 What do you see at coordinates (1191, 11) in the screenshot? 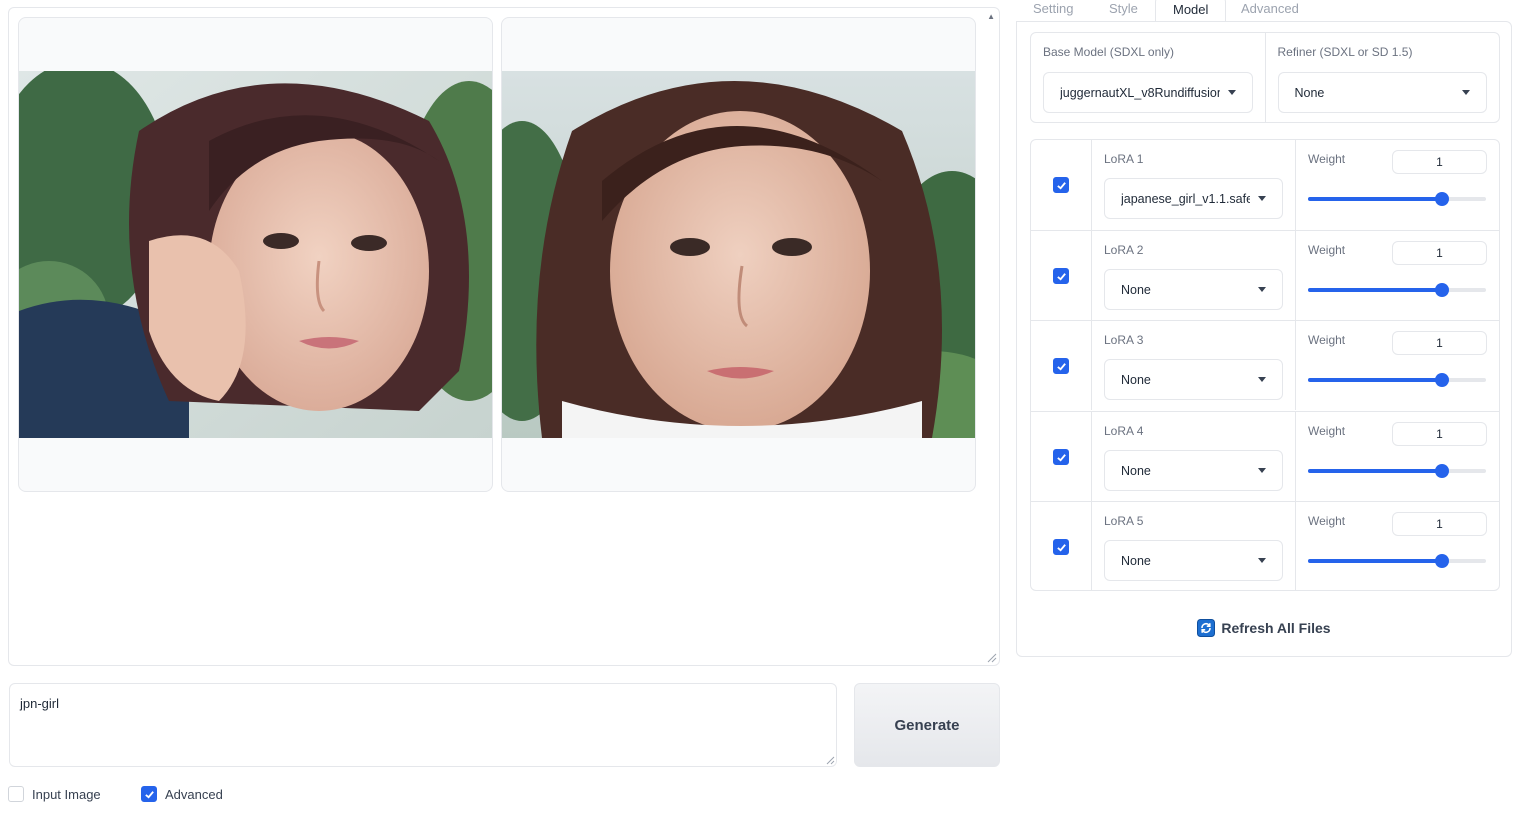
I see `tab-model: Model` at bounding box center [1191, 11].